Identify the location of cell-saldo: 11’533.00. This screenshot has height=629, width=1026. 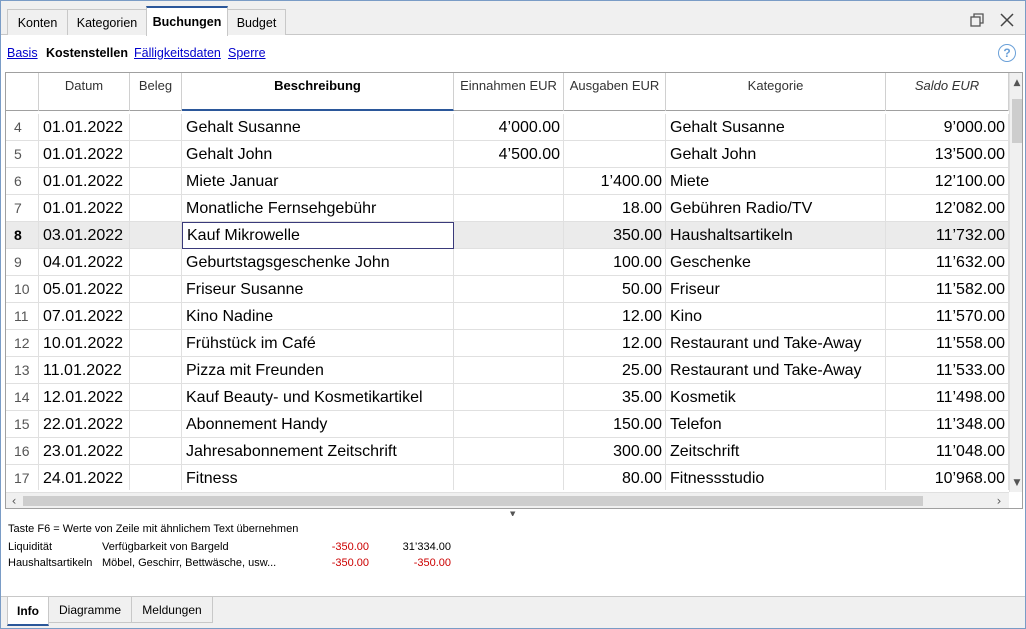
(947, 370).